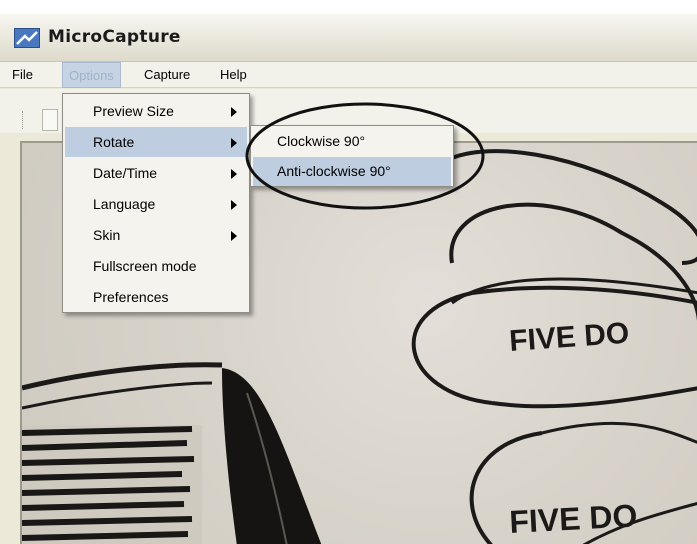 The height and width of the screenshot is (544, 697). Describe the element at coordinates (569, 337) in the screenshot. I see `preview-text-top: FIVE DO` at that location.